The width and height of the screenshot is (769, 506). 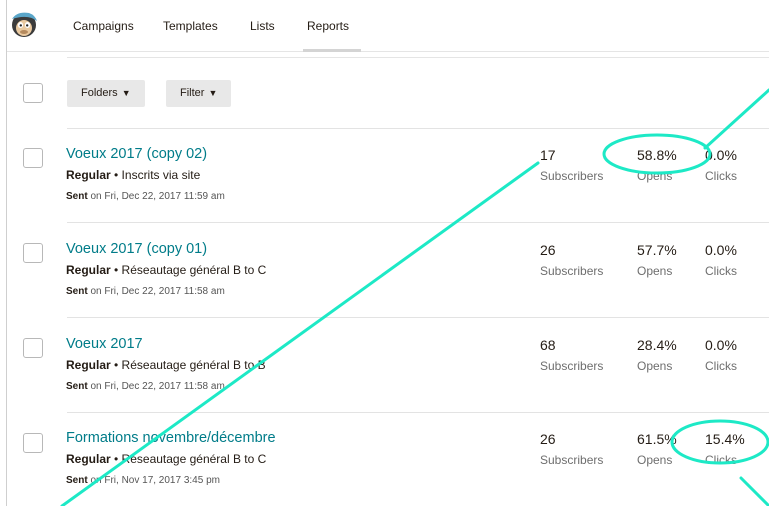 What do you see at coordinates (104, 344) in the screenshot?
I see `campaign-title-link: Voeux 2017` at bounding box center [104, 344].